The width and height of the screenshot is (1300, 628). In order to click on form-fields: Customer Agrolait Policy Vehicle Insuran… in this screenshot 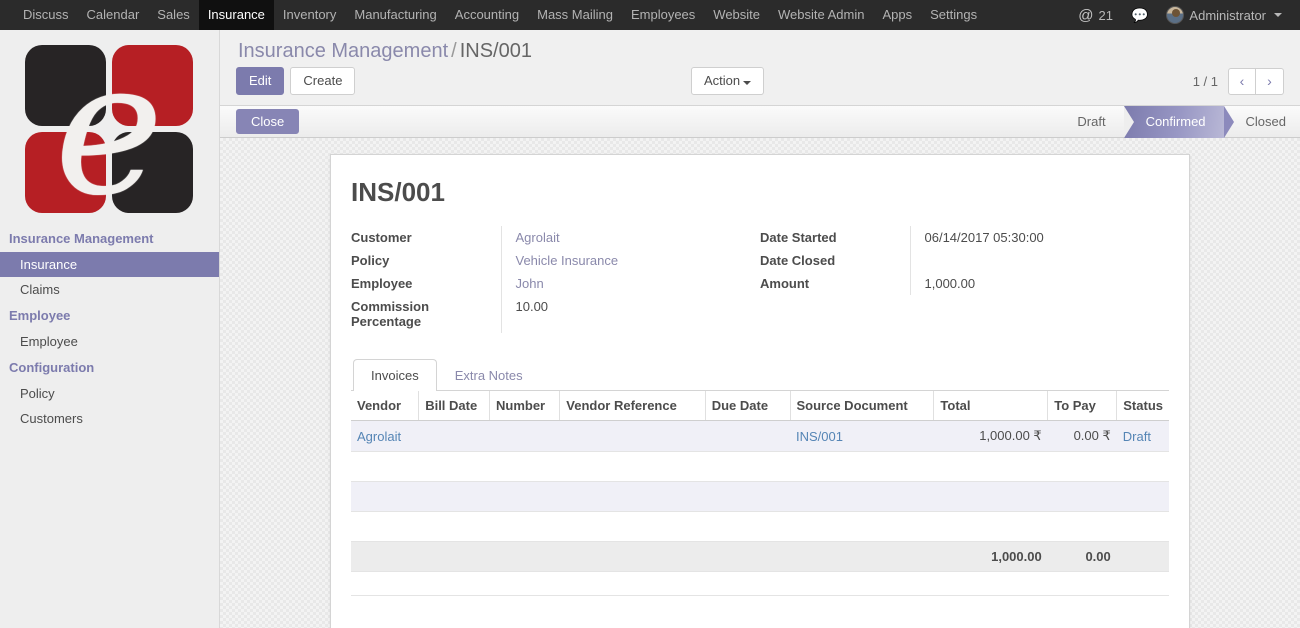, I will do `click(760, 285)`.